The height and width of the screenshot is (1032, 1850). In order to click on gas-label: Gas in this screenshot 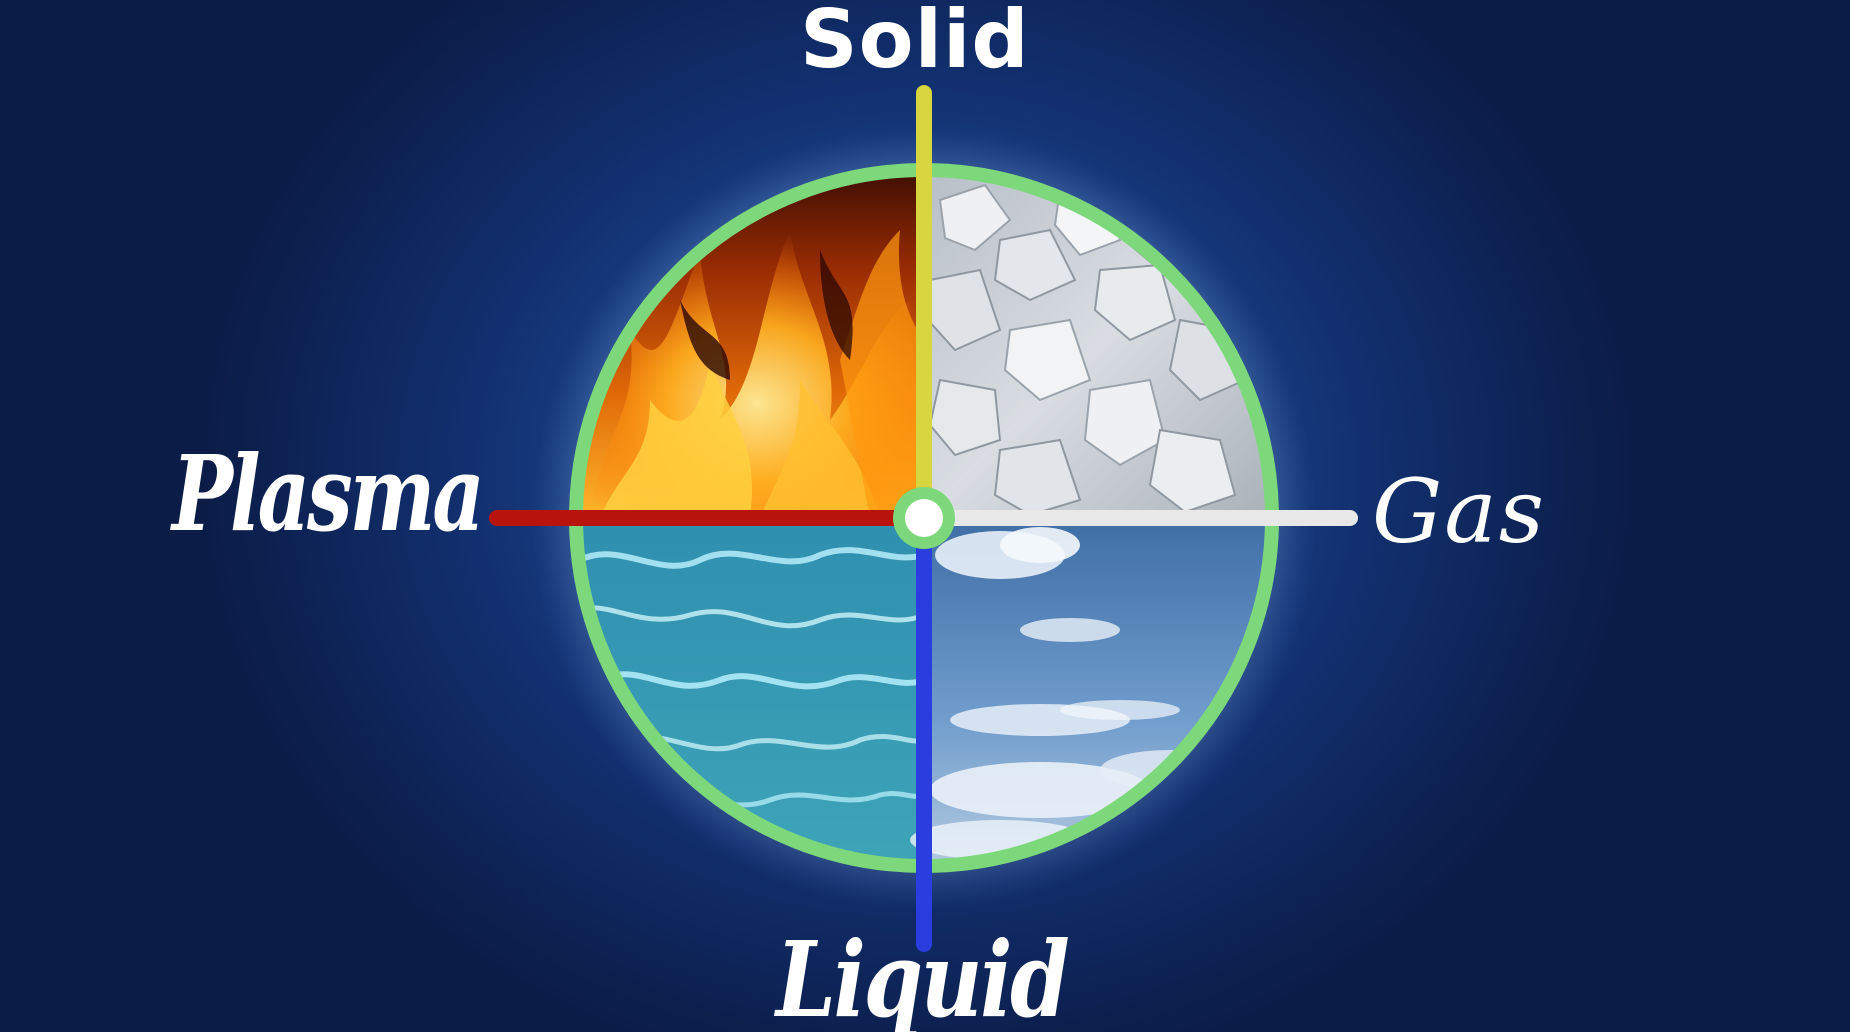, I will do `click(1459, 511)`.